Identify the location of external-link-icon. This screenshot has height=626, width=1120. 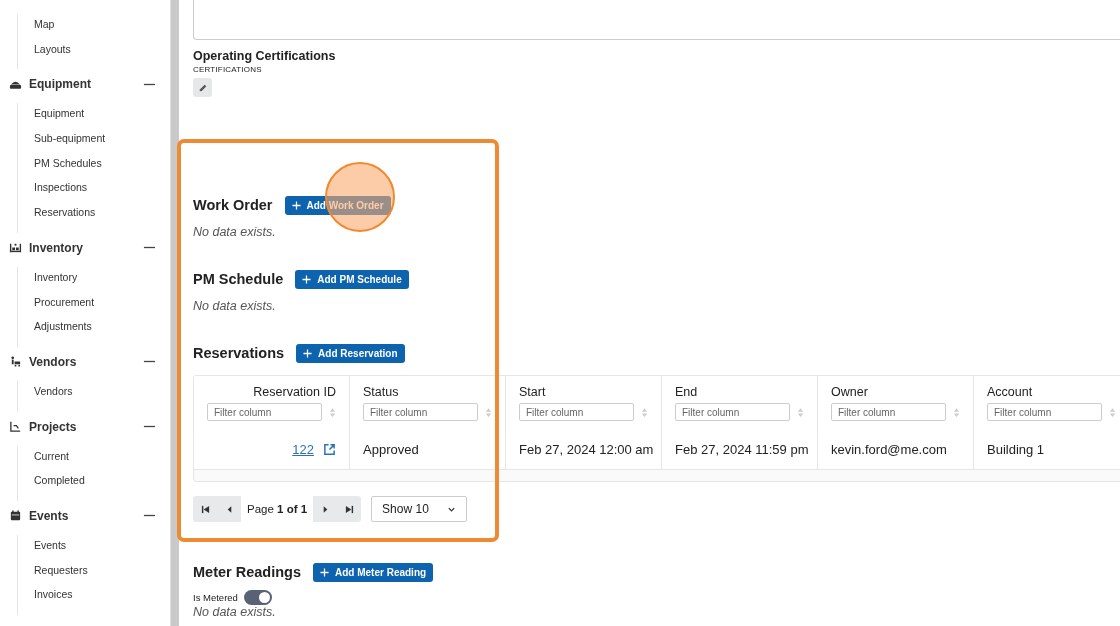
(329, 449).